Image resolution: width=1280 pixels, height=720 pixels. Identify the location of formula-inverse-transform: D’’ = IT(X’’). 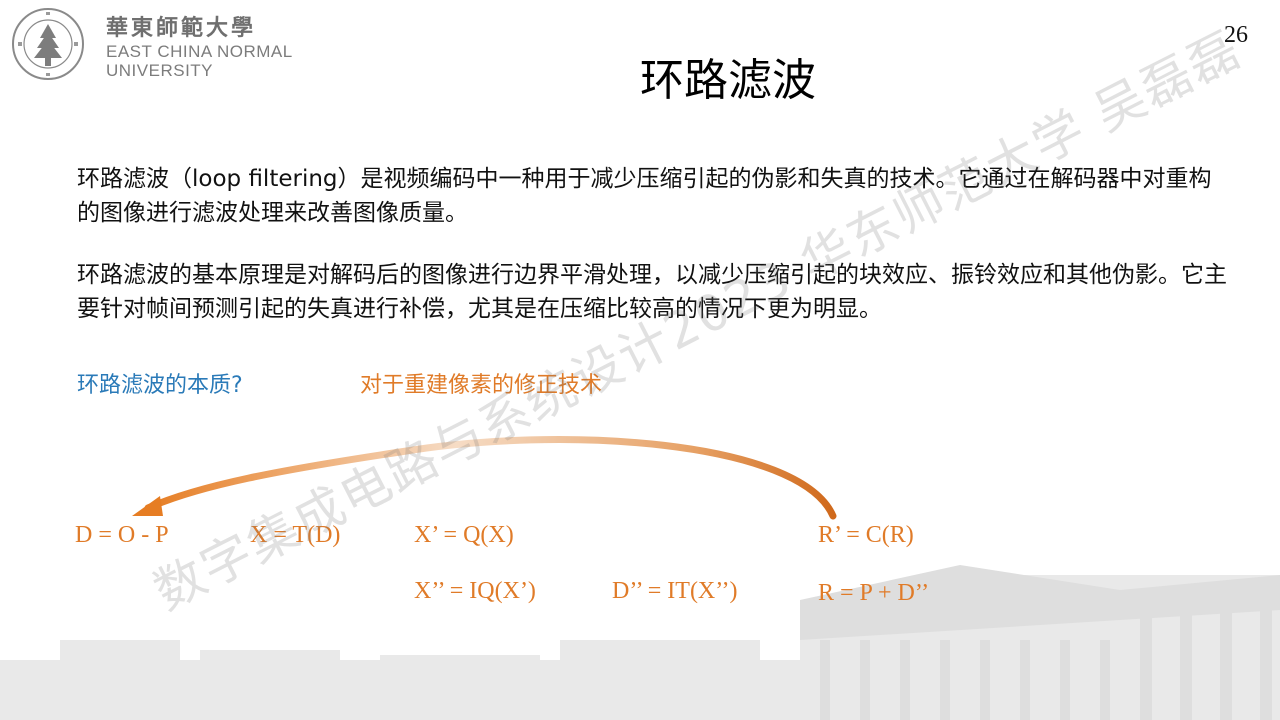
(675, 591).